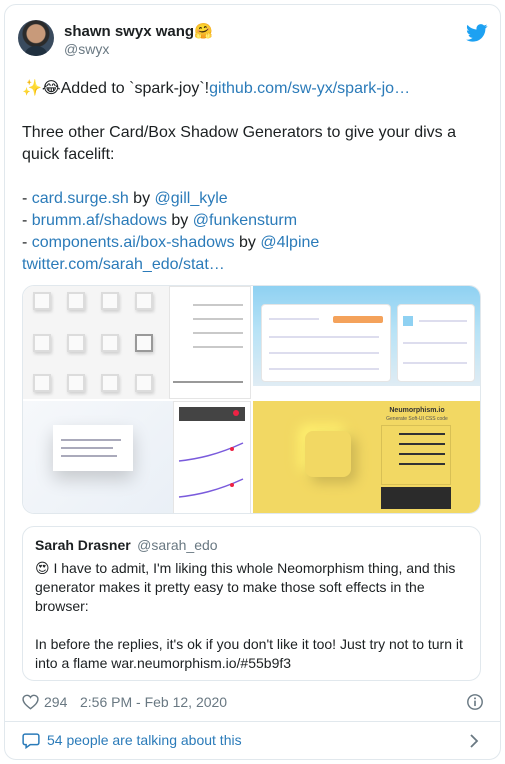  Describe the element at coordinates (366, 342) in the screenshot. I see `media-image-brumm-shadows` at that location.